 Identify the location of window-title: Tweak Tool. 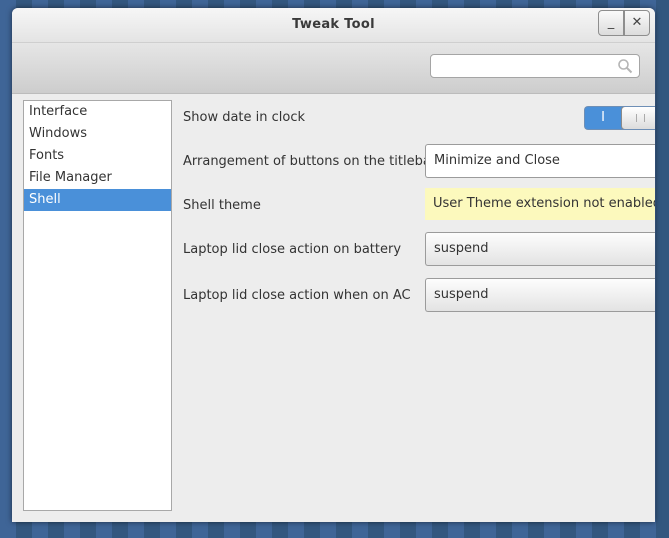
(333, 24).